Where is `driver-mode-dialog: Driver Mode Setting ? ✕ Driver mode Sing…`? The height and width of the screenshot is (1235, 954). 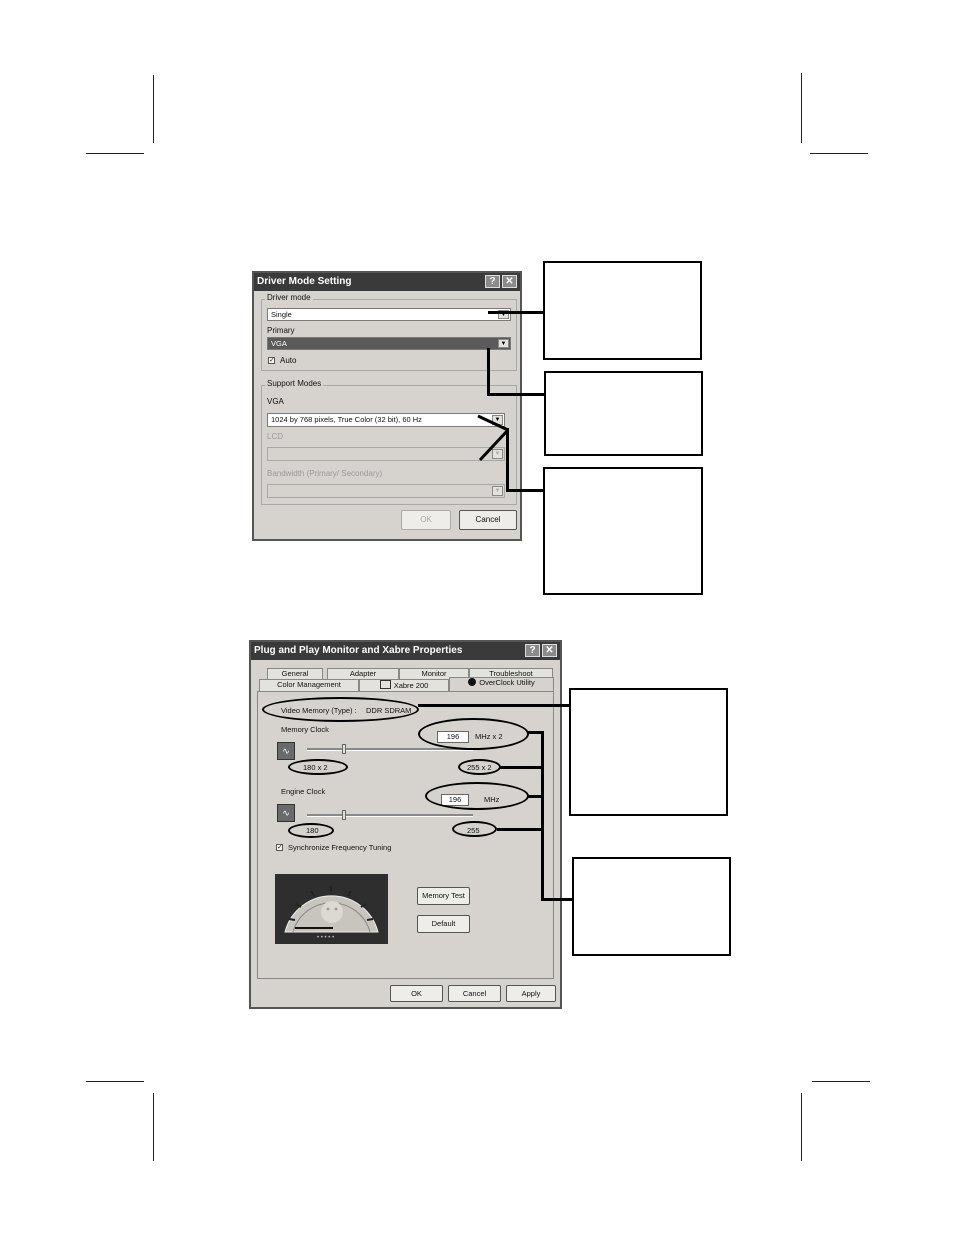
driver-mode-dialog: Driver Mode Setting ? ✕ Driver mode Sing… is located at coordinates (387, 406).